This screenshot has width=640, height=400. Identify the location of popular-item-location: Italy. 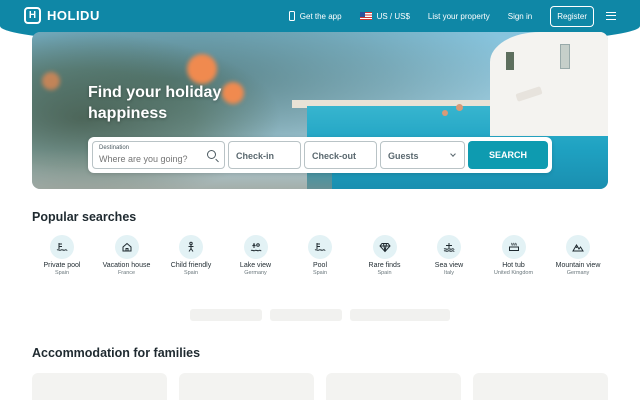
(449, 273).